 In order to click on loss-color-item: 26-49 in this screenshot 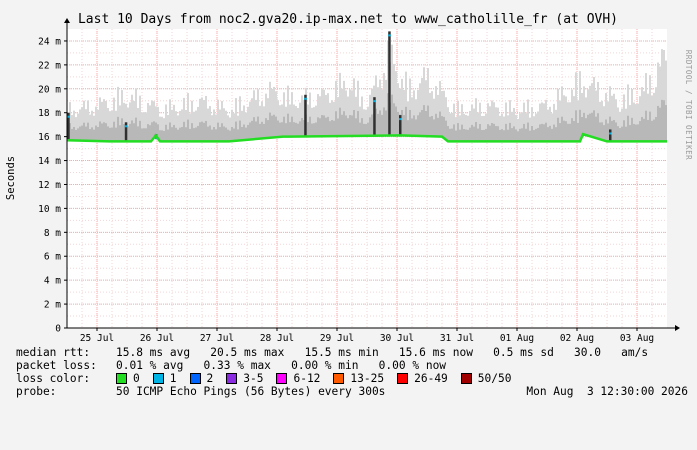, I will do `click(422, 378)`.